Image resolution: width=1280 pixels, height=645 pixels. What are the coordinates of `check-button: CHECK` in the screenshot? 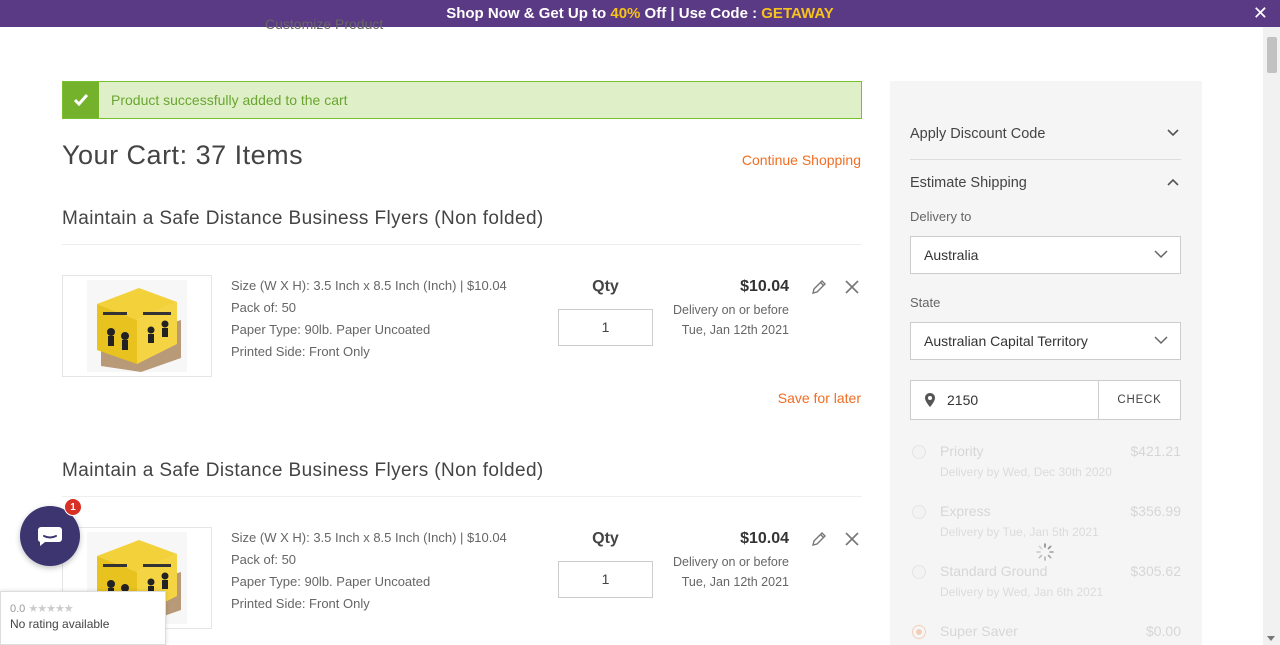 It's located at (1139, 400).